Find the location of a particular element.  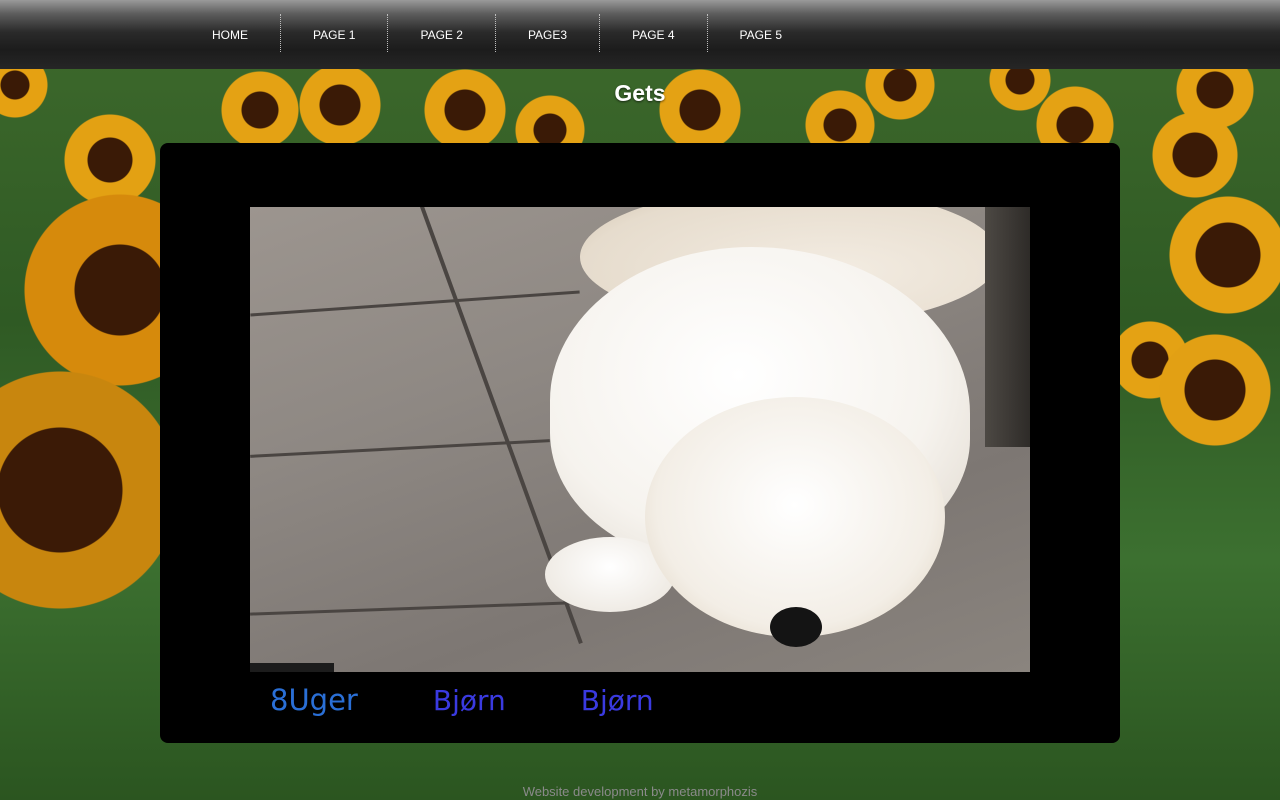

puppy-nose-shape is located at coordinates (796, 627).